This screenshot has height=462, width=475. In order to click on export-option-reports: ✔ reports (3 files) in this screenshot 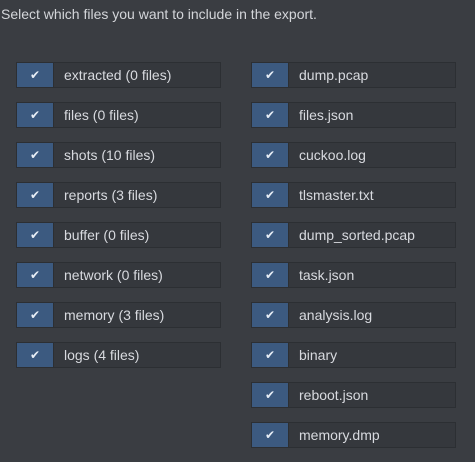, I will do `click(118, 195)`.